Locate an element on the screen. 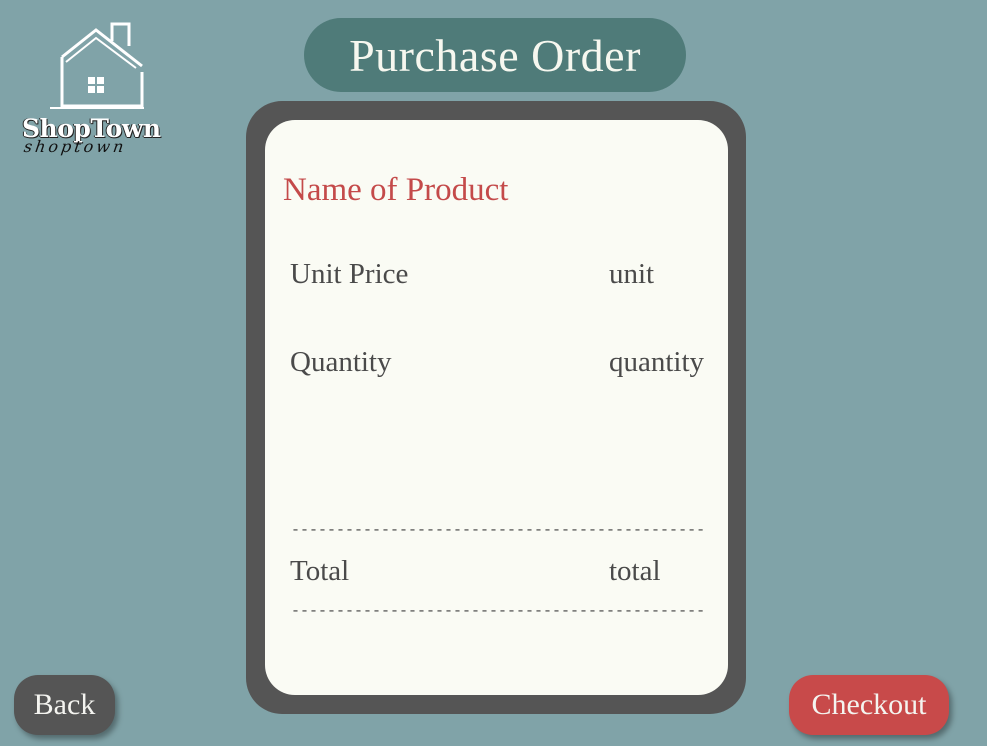  house-icon is located at coordinates (97, 65).